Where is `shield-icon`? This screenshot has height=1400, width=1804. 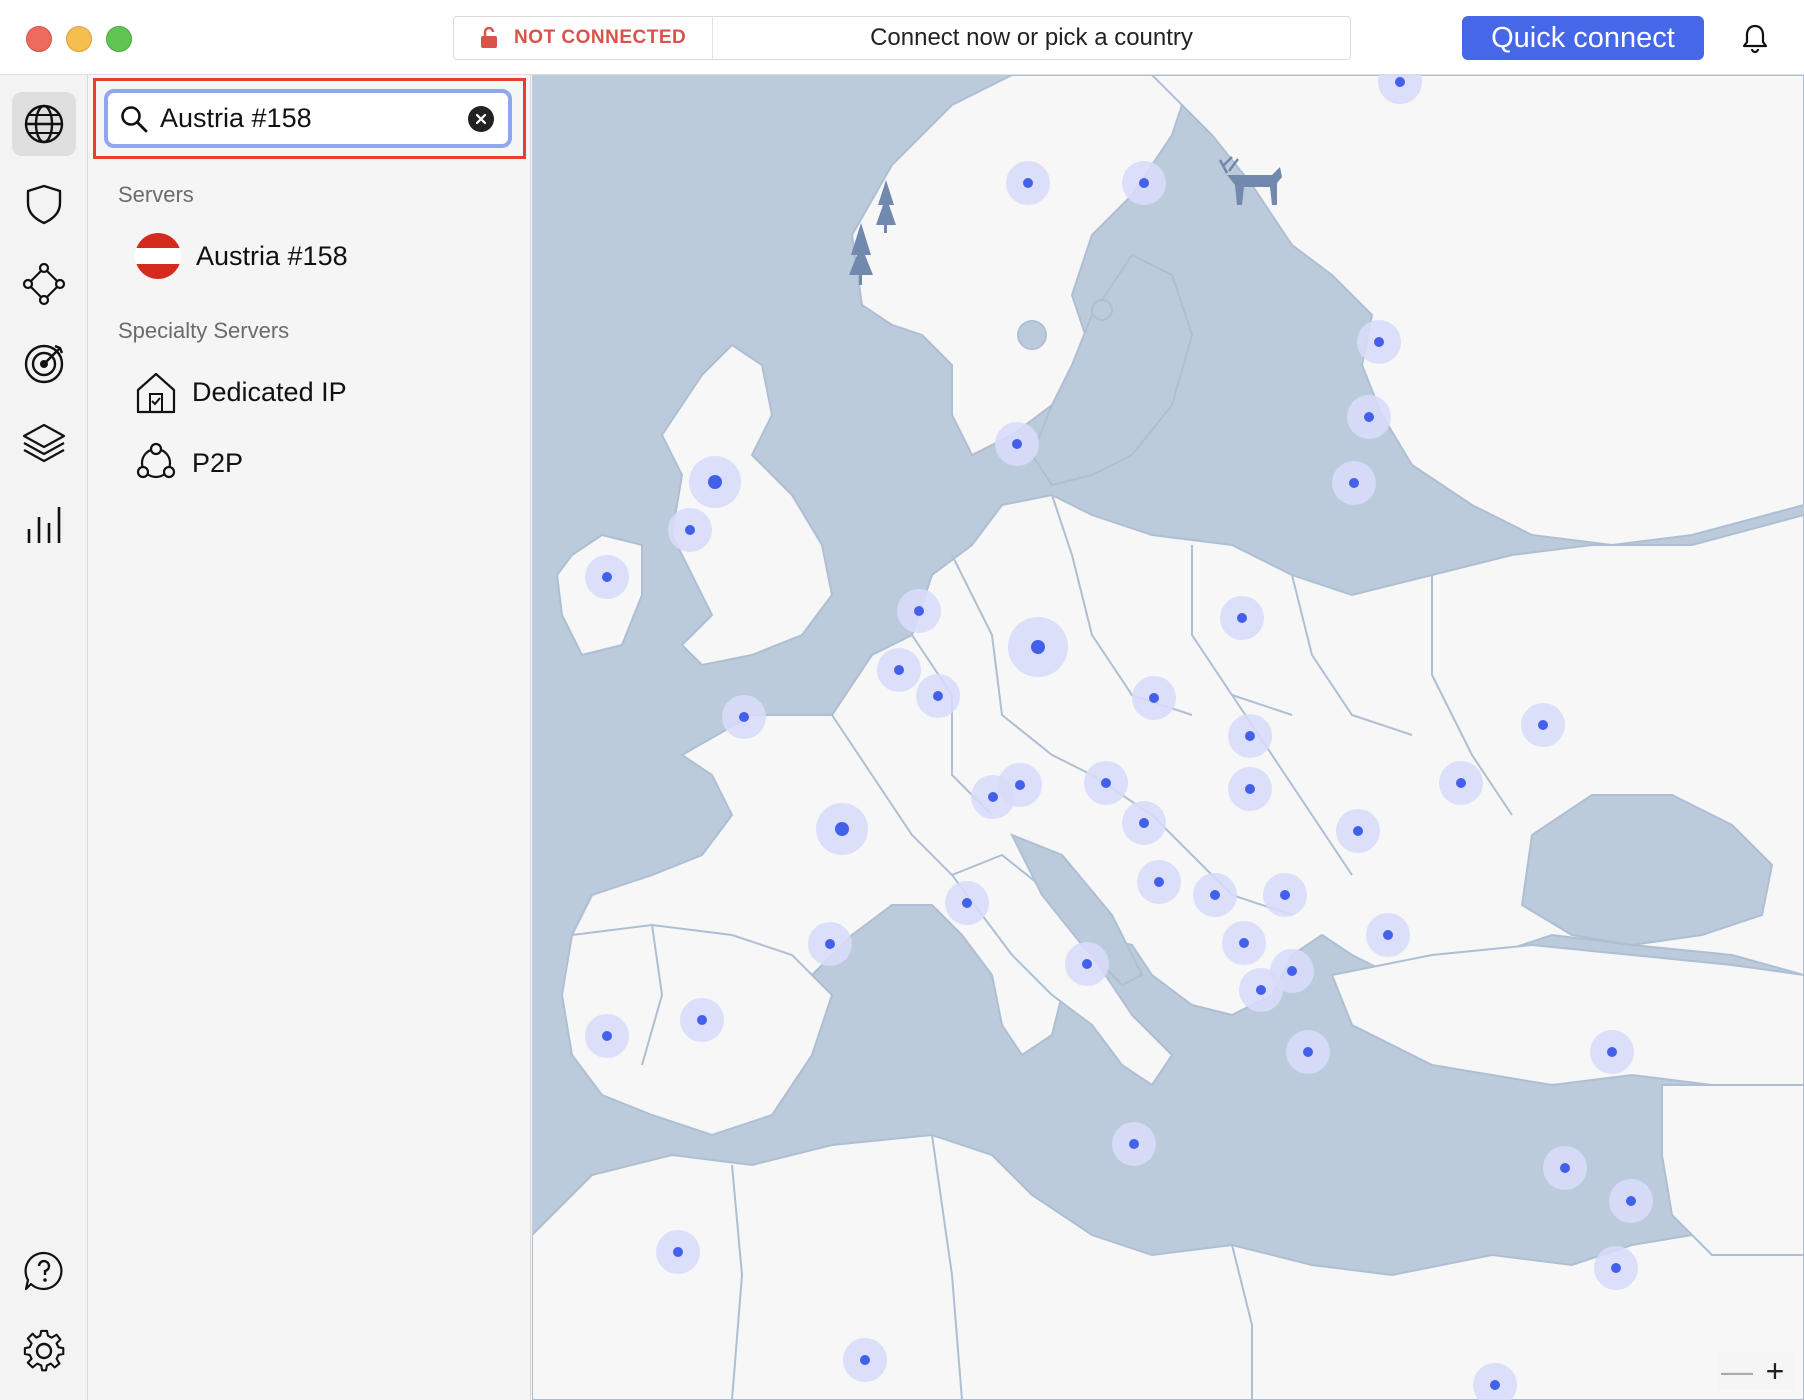 shield-icon is located at coordinates (44, 204).